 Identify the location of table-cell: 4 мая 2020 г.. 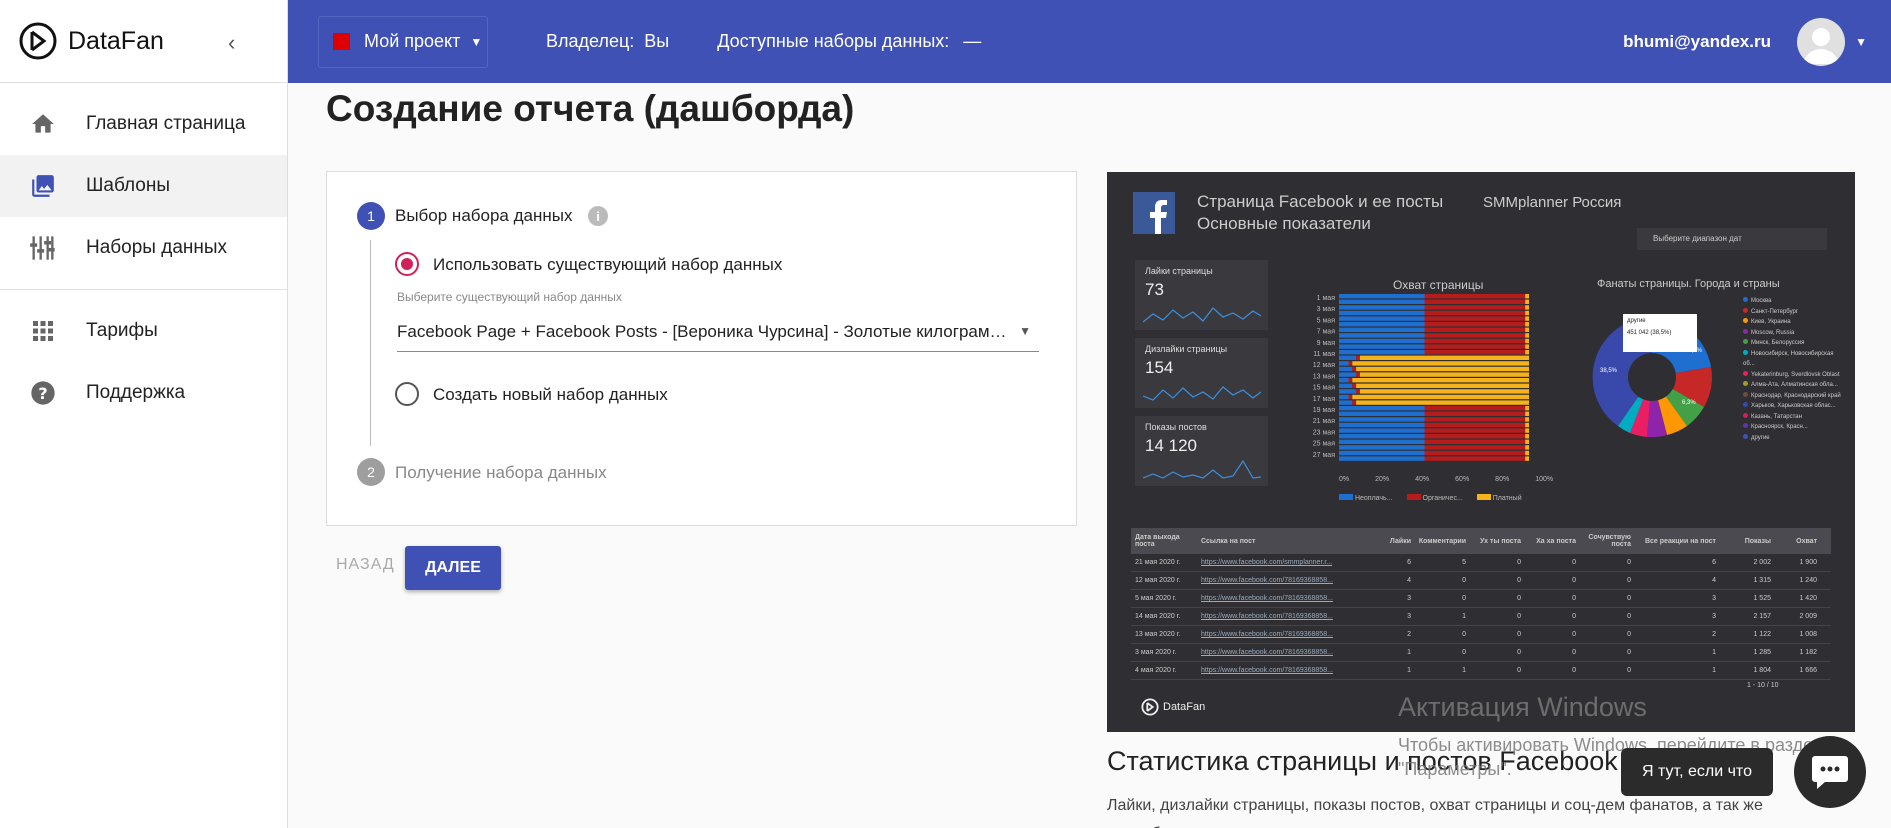
(1156, 670).